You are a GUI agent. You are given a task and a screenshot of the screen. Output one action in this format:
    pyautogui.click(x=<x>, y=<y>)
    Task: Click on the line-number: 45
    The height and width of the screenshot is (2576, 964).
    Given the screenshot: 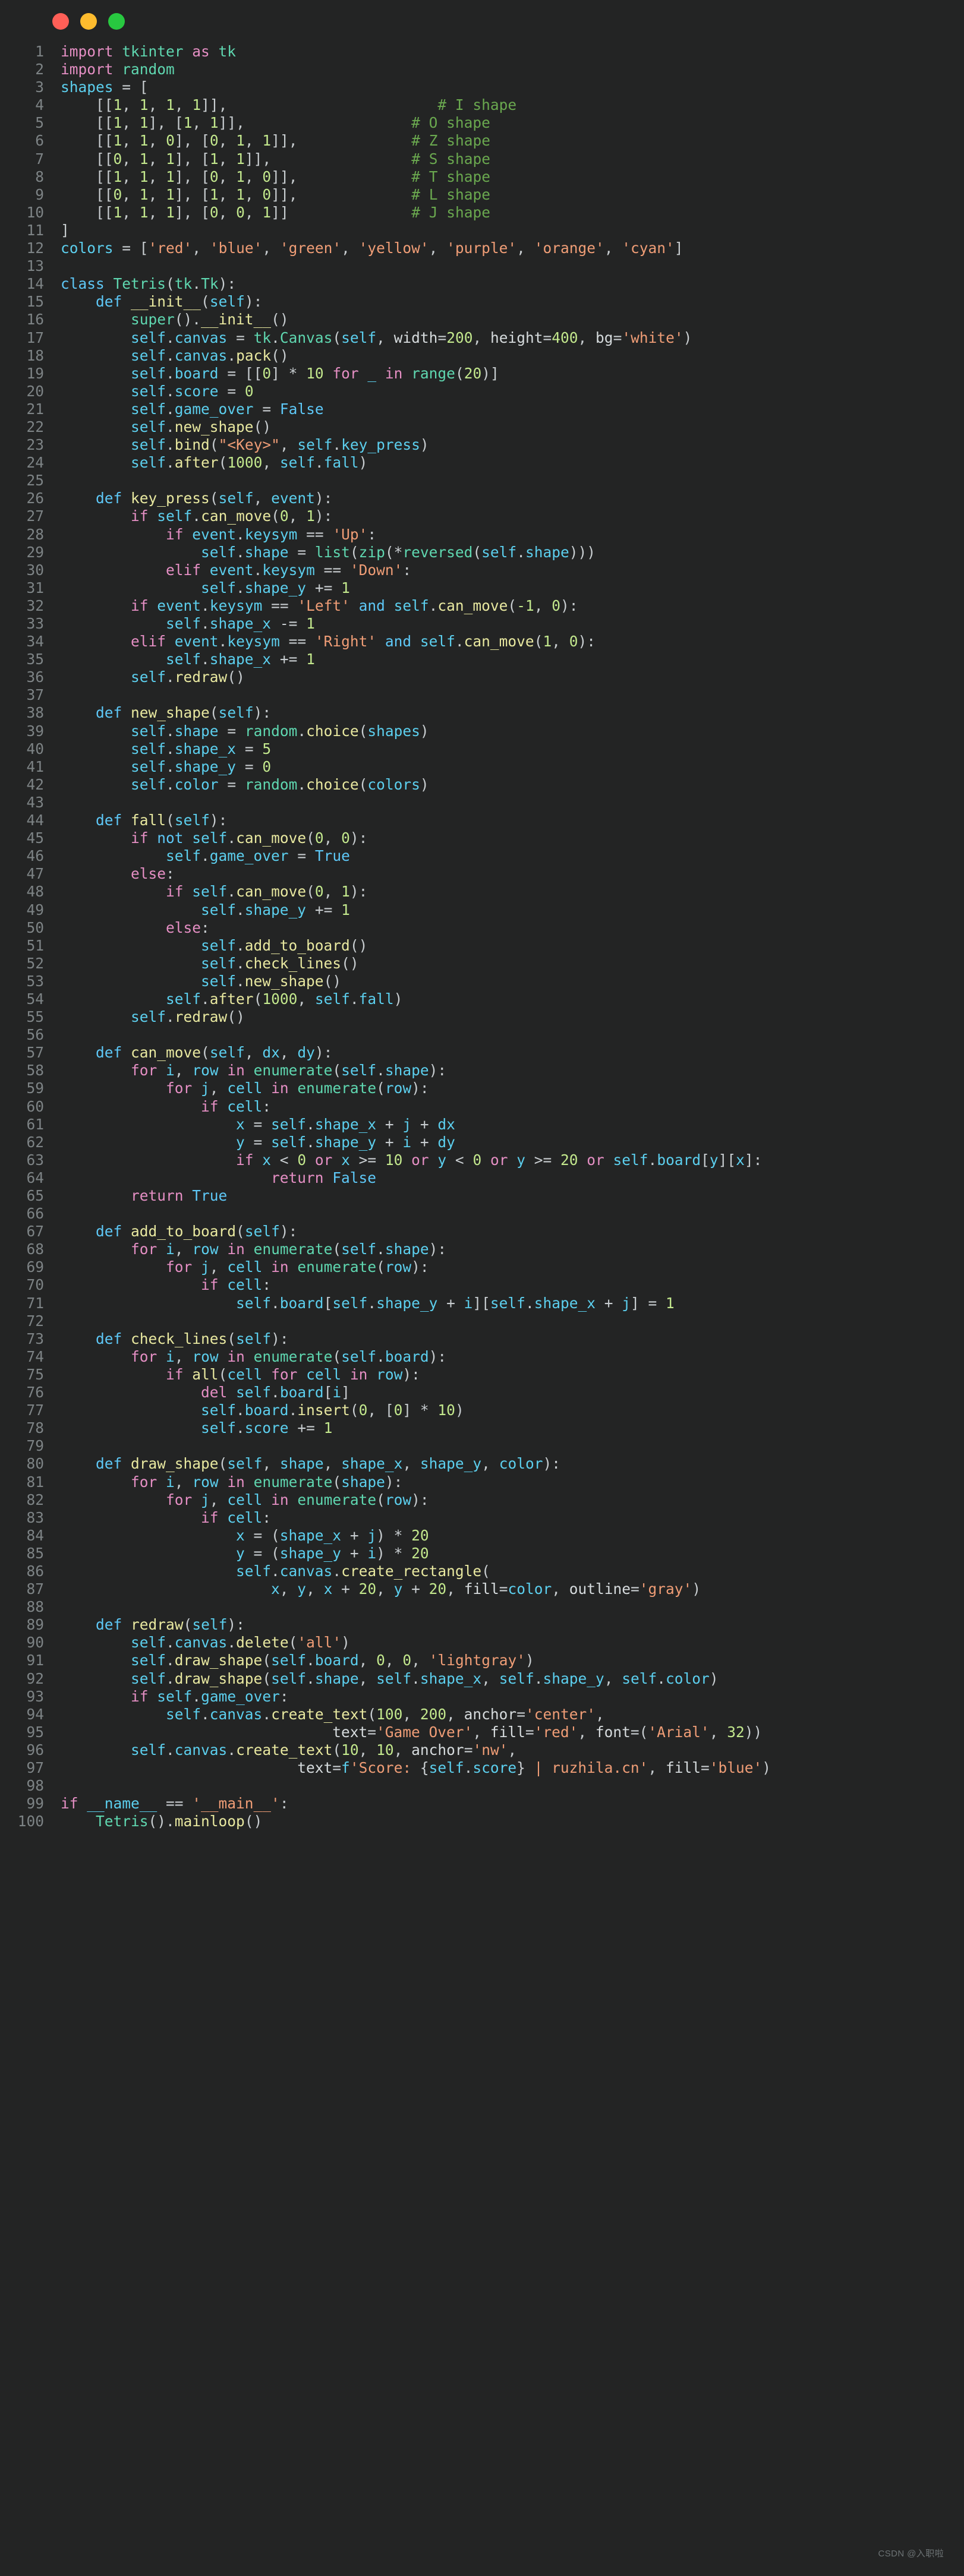 What is the action you would take?
    pyautogui.click(x=35, y=838)
    